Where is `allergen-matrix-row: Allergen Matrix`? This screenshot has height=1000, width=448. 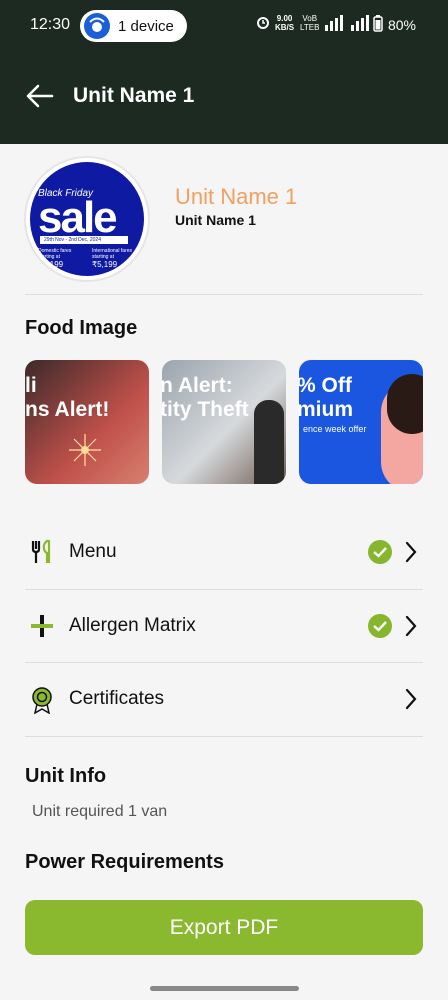
allergen-matrix-row: Allergen Matrix is located at coordinates (224, 626).